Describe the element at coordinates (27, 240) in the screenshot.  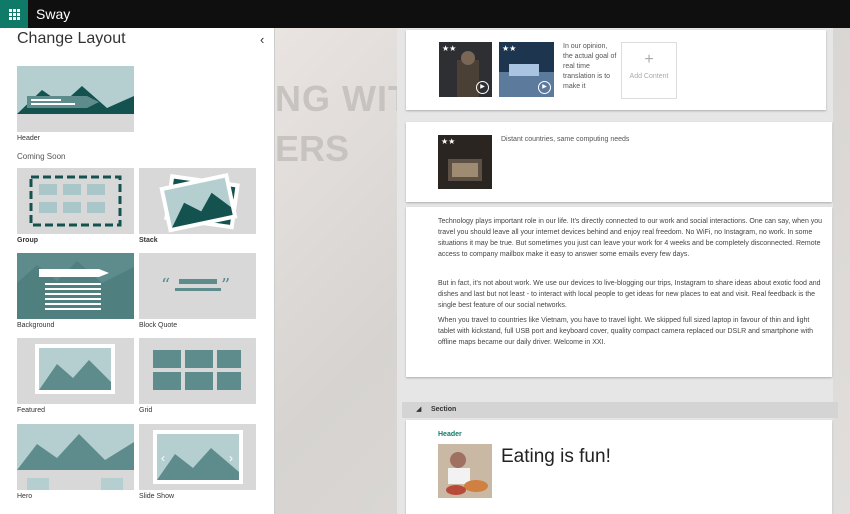
I see `layout-label-group: Group` at that location.